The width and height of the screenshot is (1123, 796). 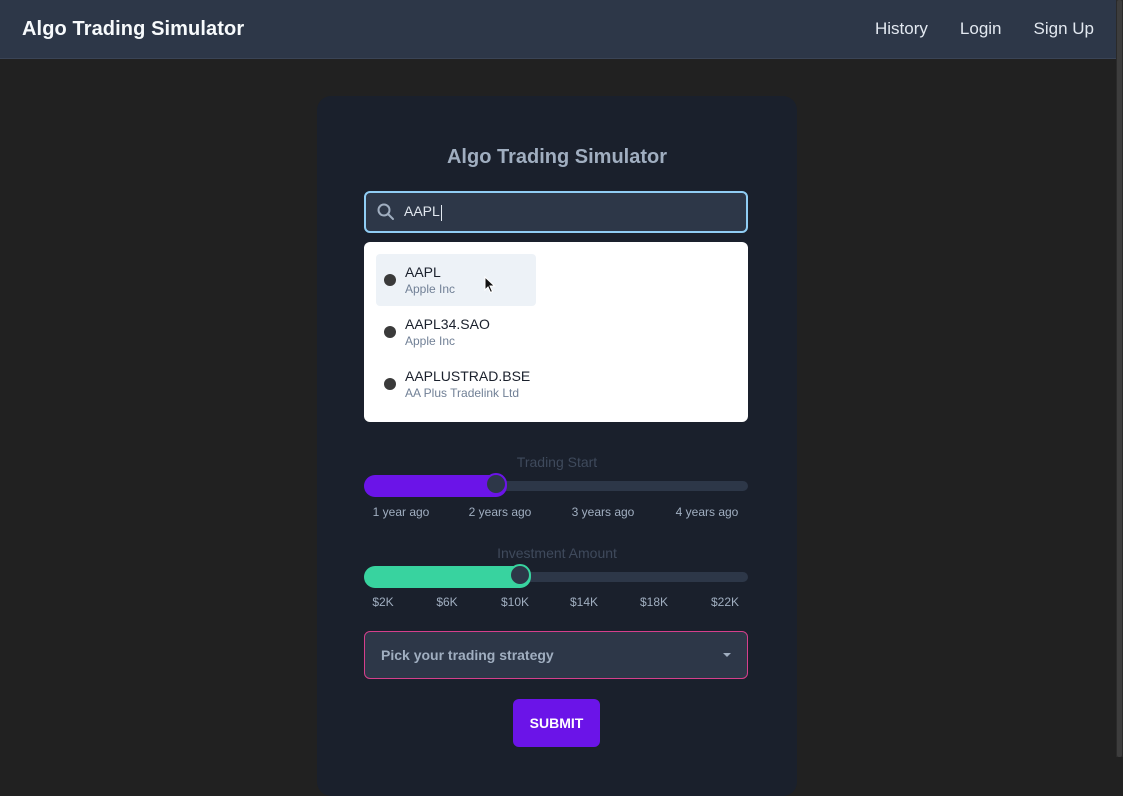 I want to click on investment-amount-tick: $2K, so click(x=383, y=602).